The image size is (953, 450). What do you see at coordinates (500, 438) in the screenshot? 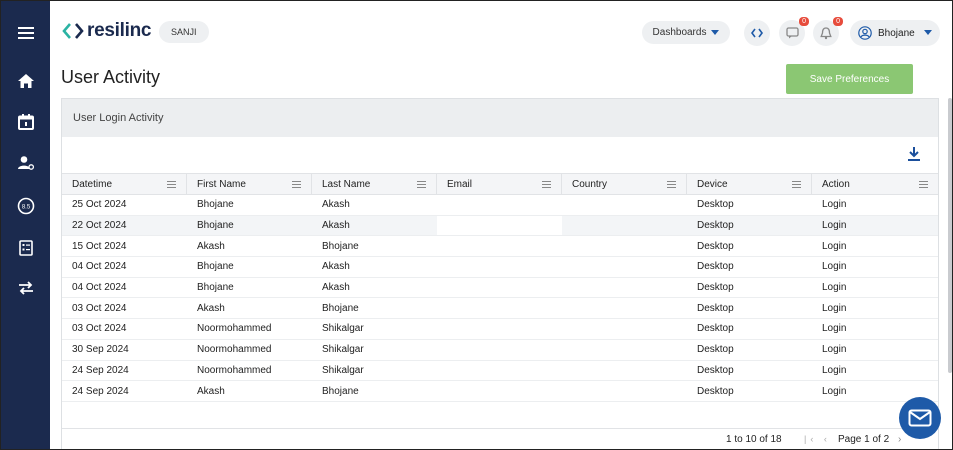
I see `pagination-bar: 1 to 10 of 18 |‹ ‹ Page 1 of 2 ›` at bounding box center [500, 438].